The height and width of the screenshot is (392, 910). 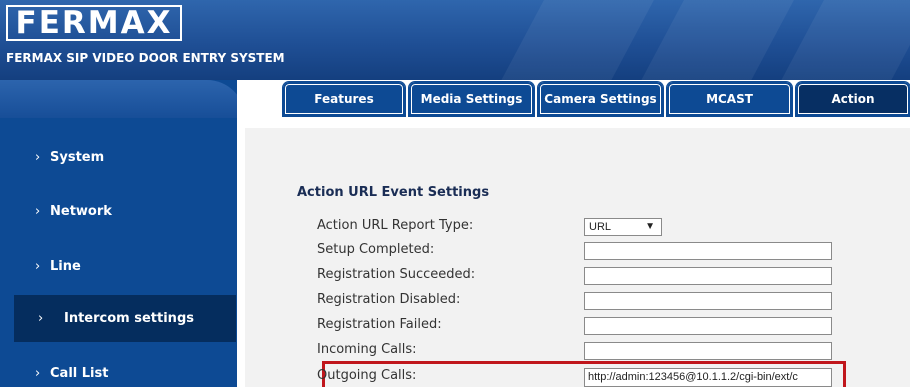 I want to click on tab-action: Action, so click(x=852, y=99).